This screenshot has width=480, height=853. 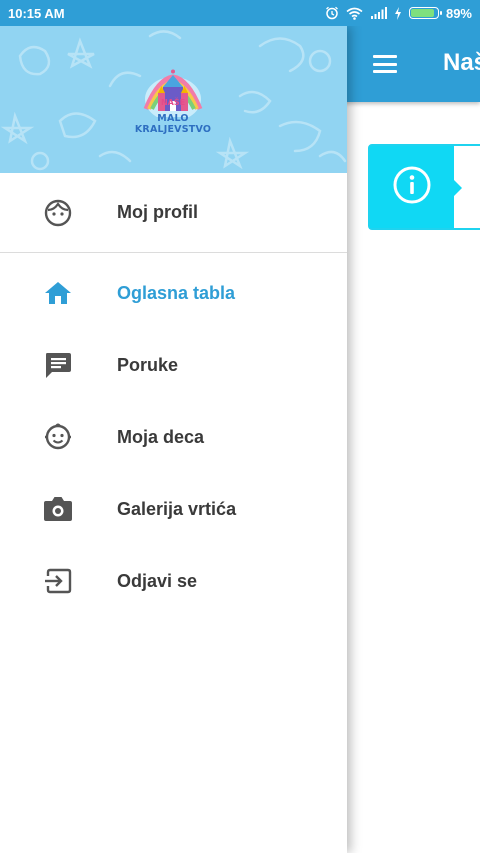 What do you see at coordinates (58, 509) in the screenshot?
I see `camera-icon` at bounding box center [58, 509].